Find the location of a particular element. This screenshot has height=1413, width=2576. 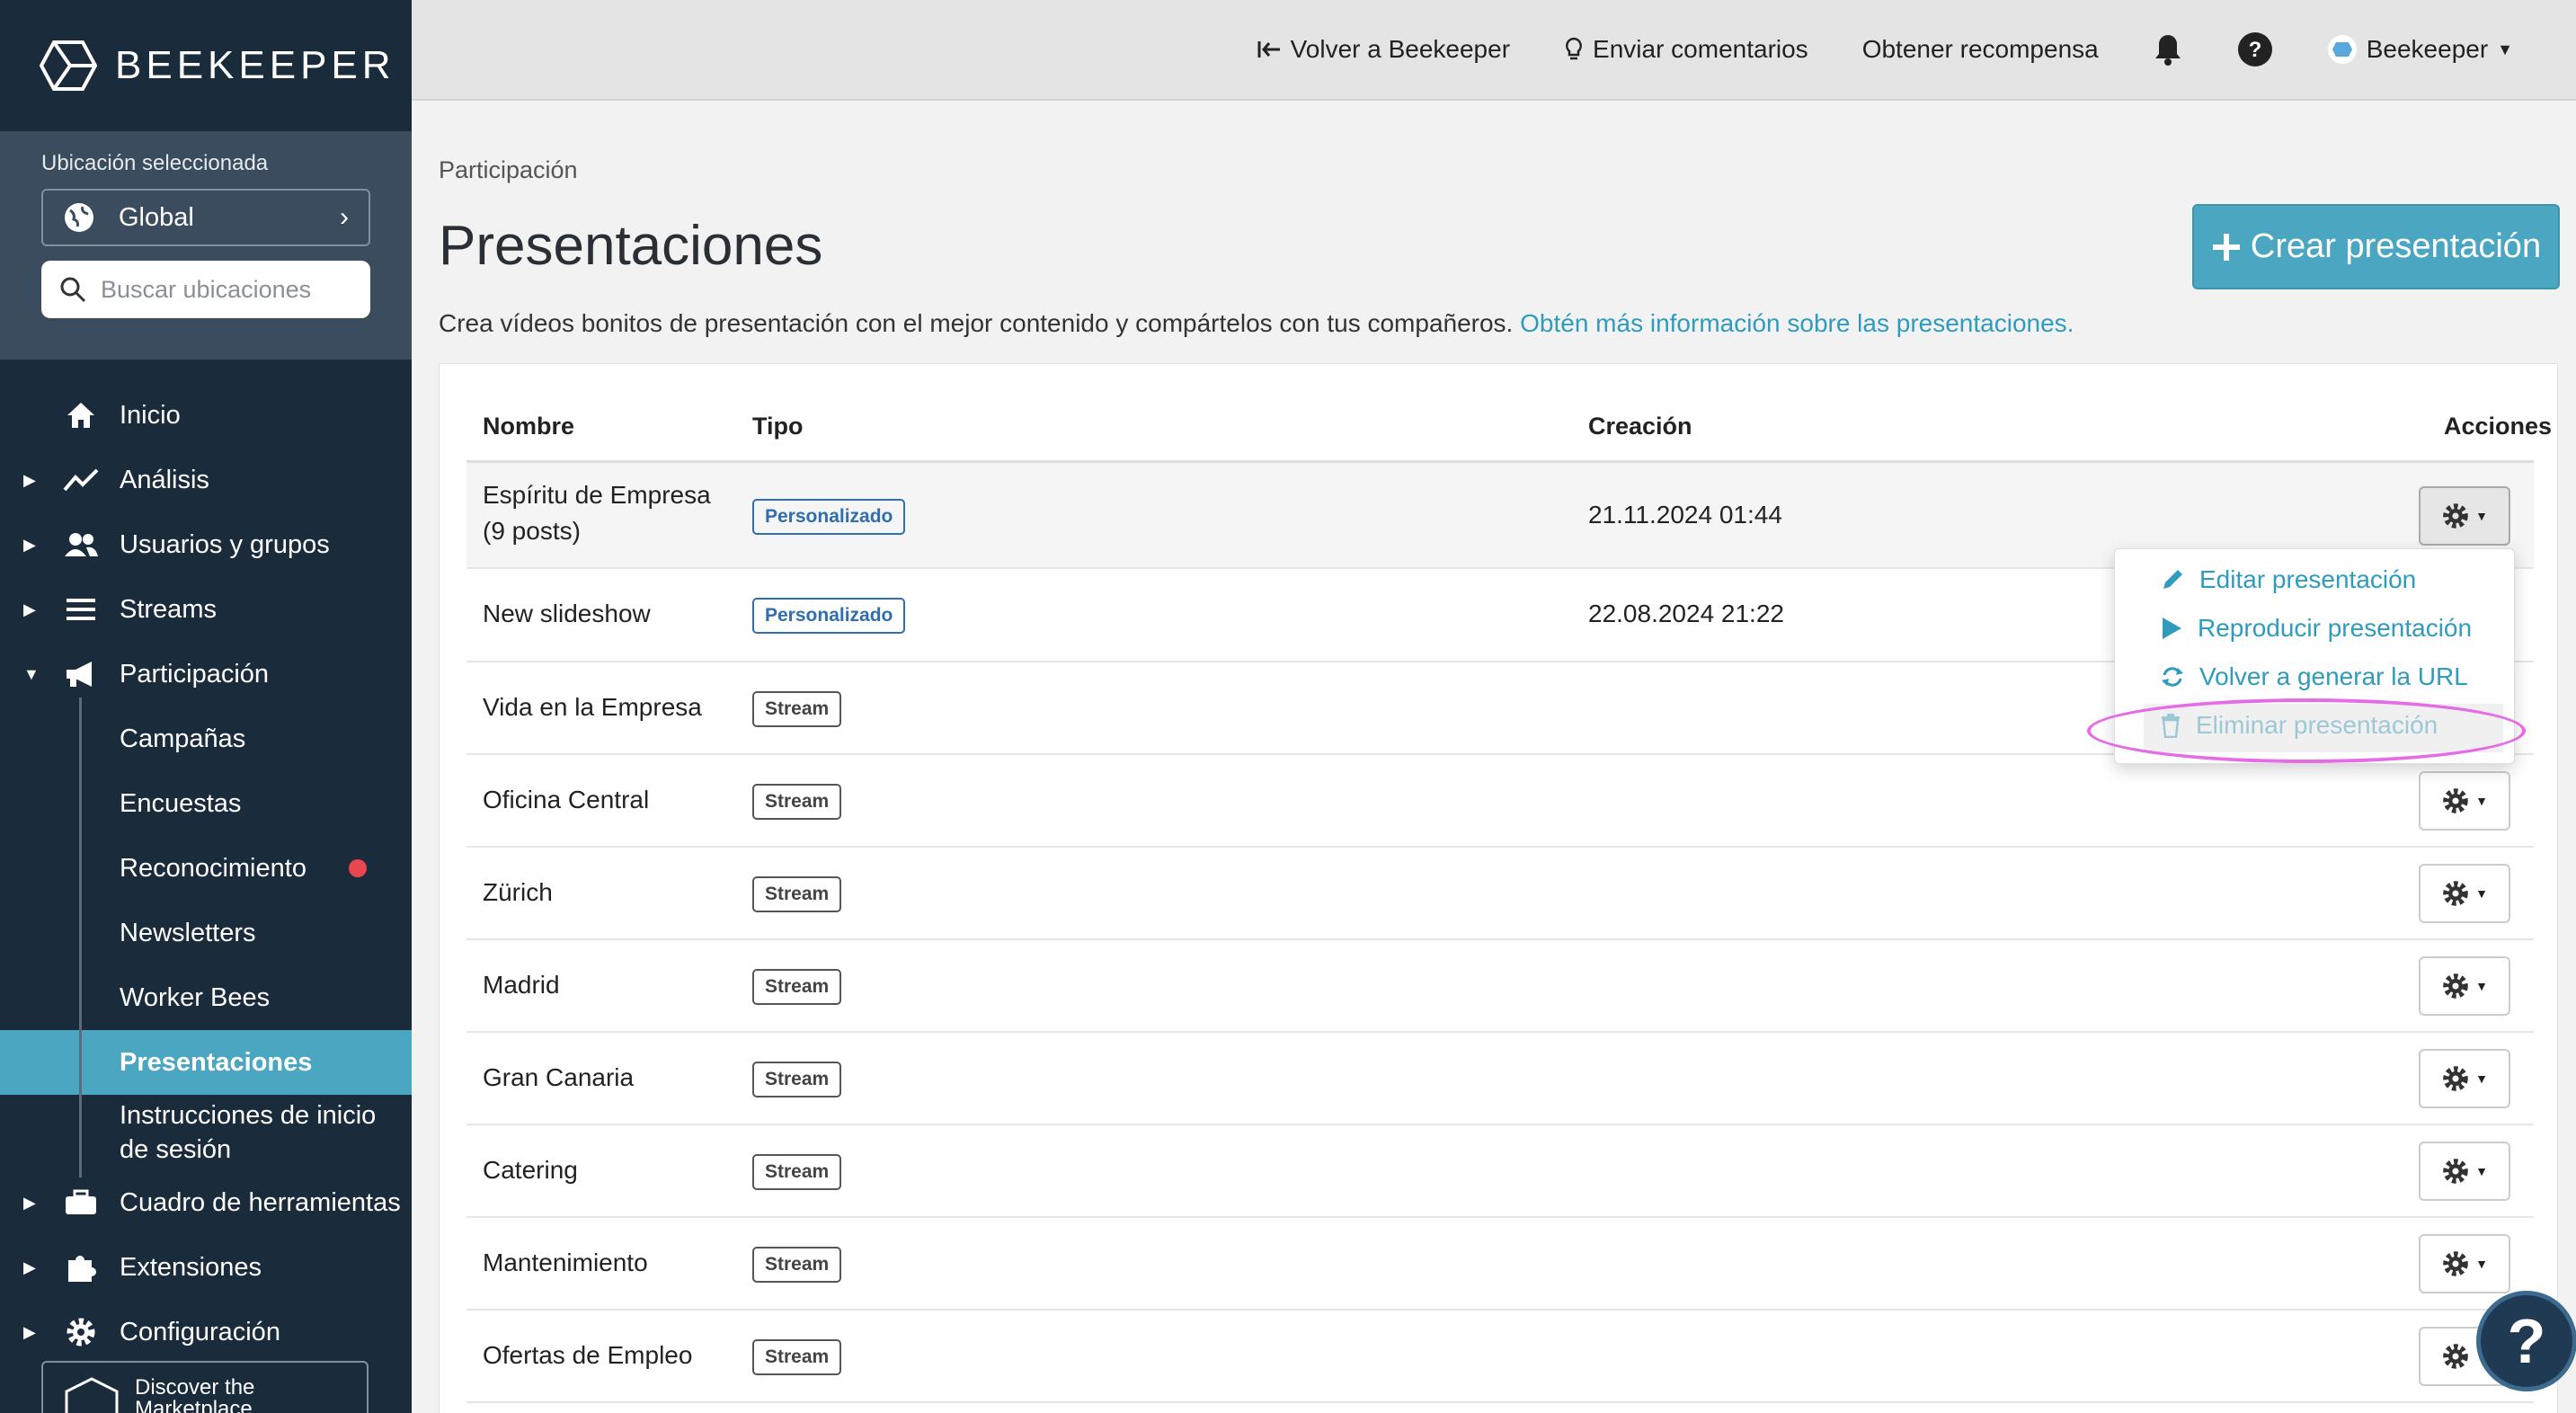

sidebar-subitem-newsletters: Newsletters is located at coordinates (206, 933).